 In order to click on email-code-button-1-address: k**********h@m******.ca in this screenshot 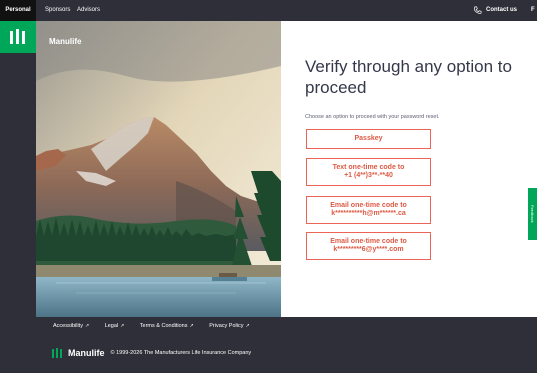, I will do `click(368, 213)`.